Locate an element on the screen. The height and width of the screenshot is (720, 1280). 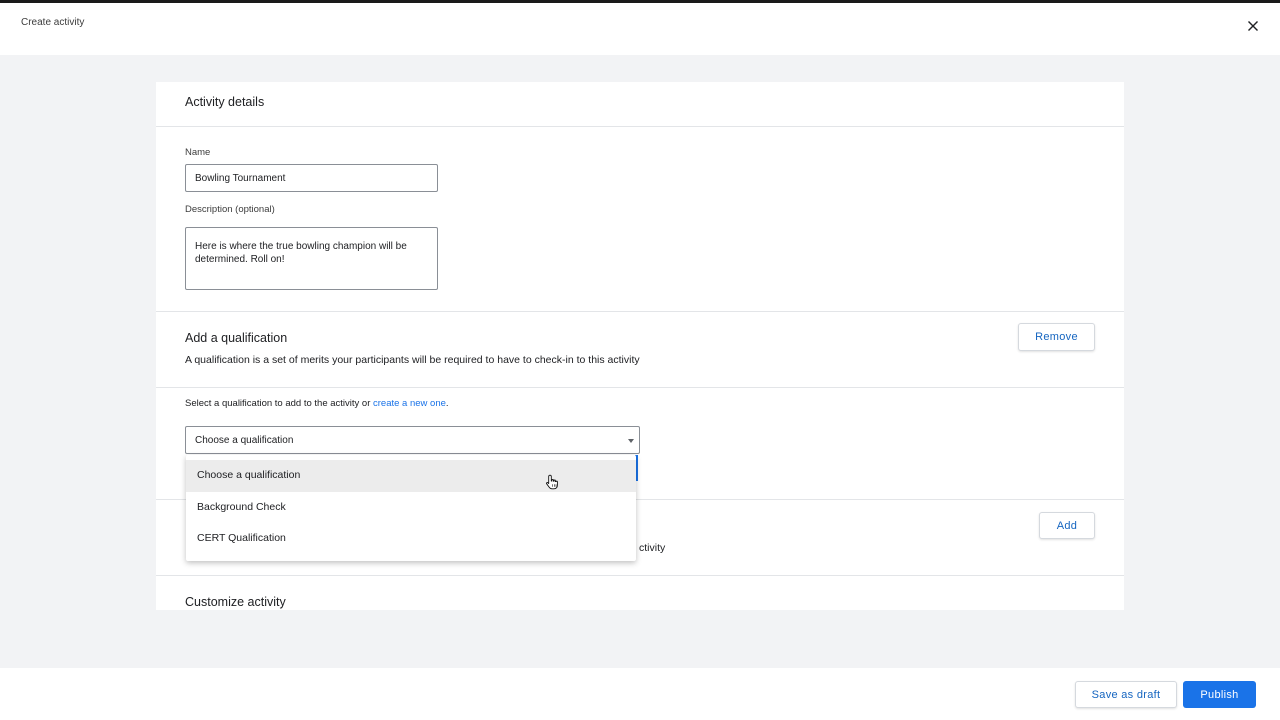
chevron-down-icon is located at coordinates (631, 441).